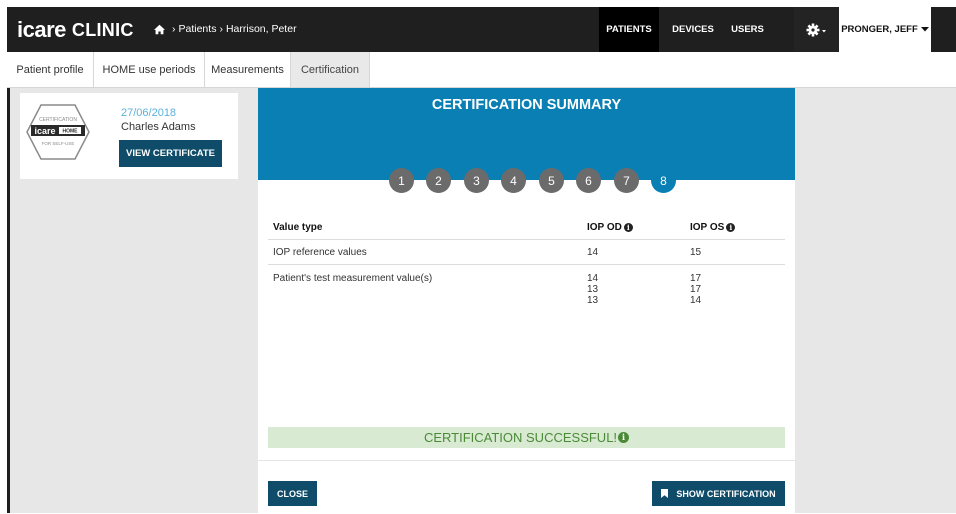 The width and height of the screenshot is (956, 514). What do you see at coordinates (58, 143) in the screenshot?
I see `svg-text: FOR SELF-USE` at bounding box center [58, 143].